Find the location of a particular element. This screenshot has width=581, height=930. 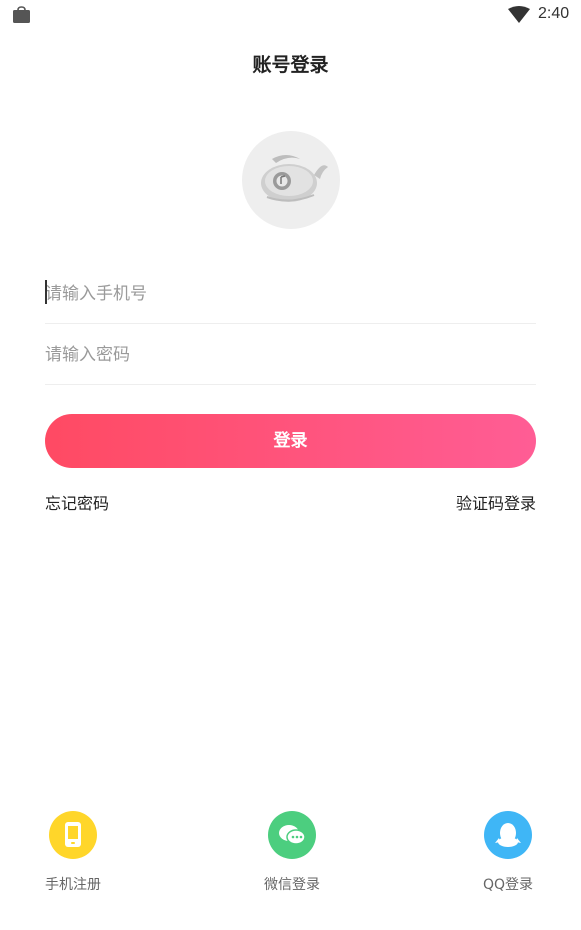

password-field-container is located at coordinates (290, 354).